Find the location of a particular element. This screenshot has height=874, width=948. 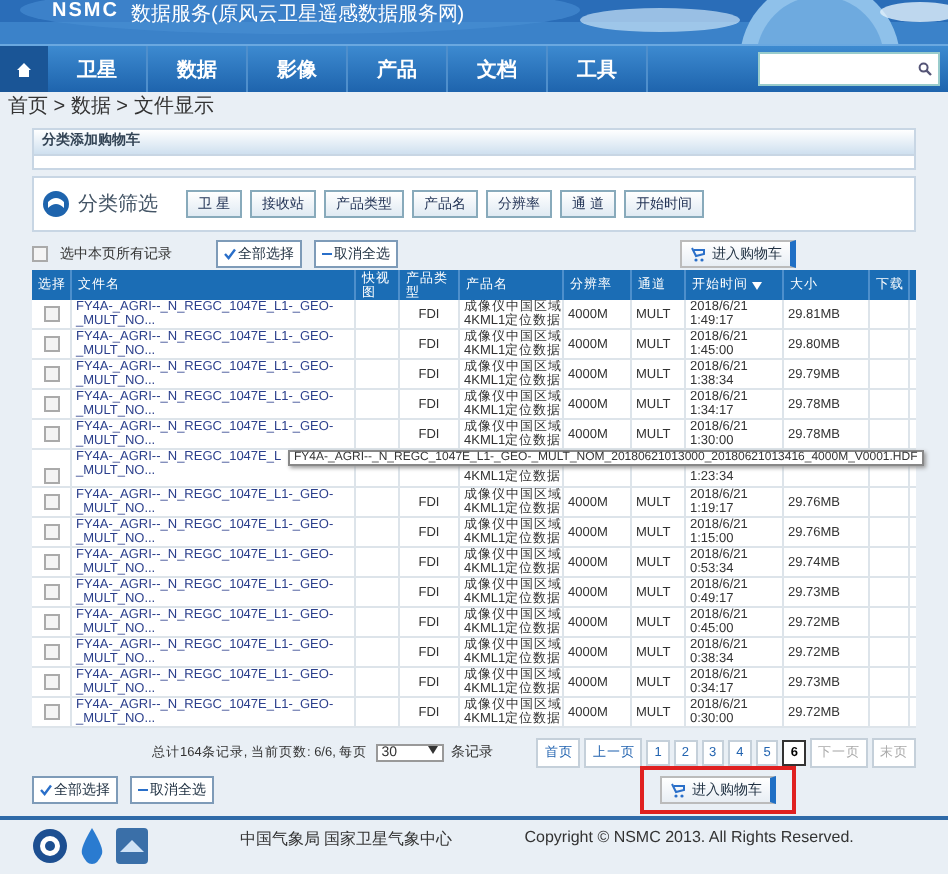

nav-tab: 影像 is located at coordinates (298, 69).